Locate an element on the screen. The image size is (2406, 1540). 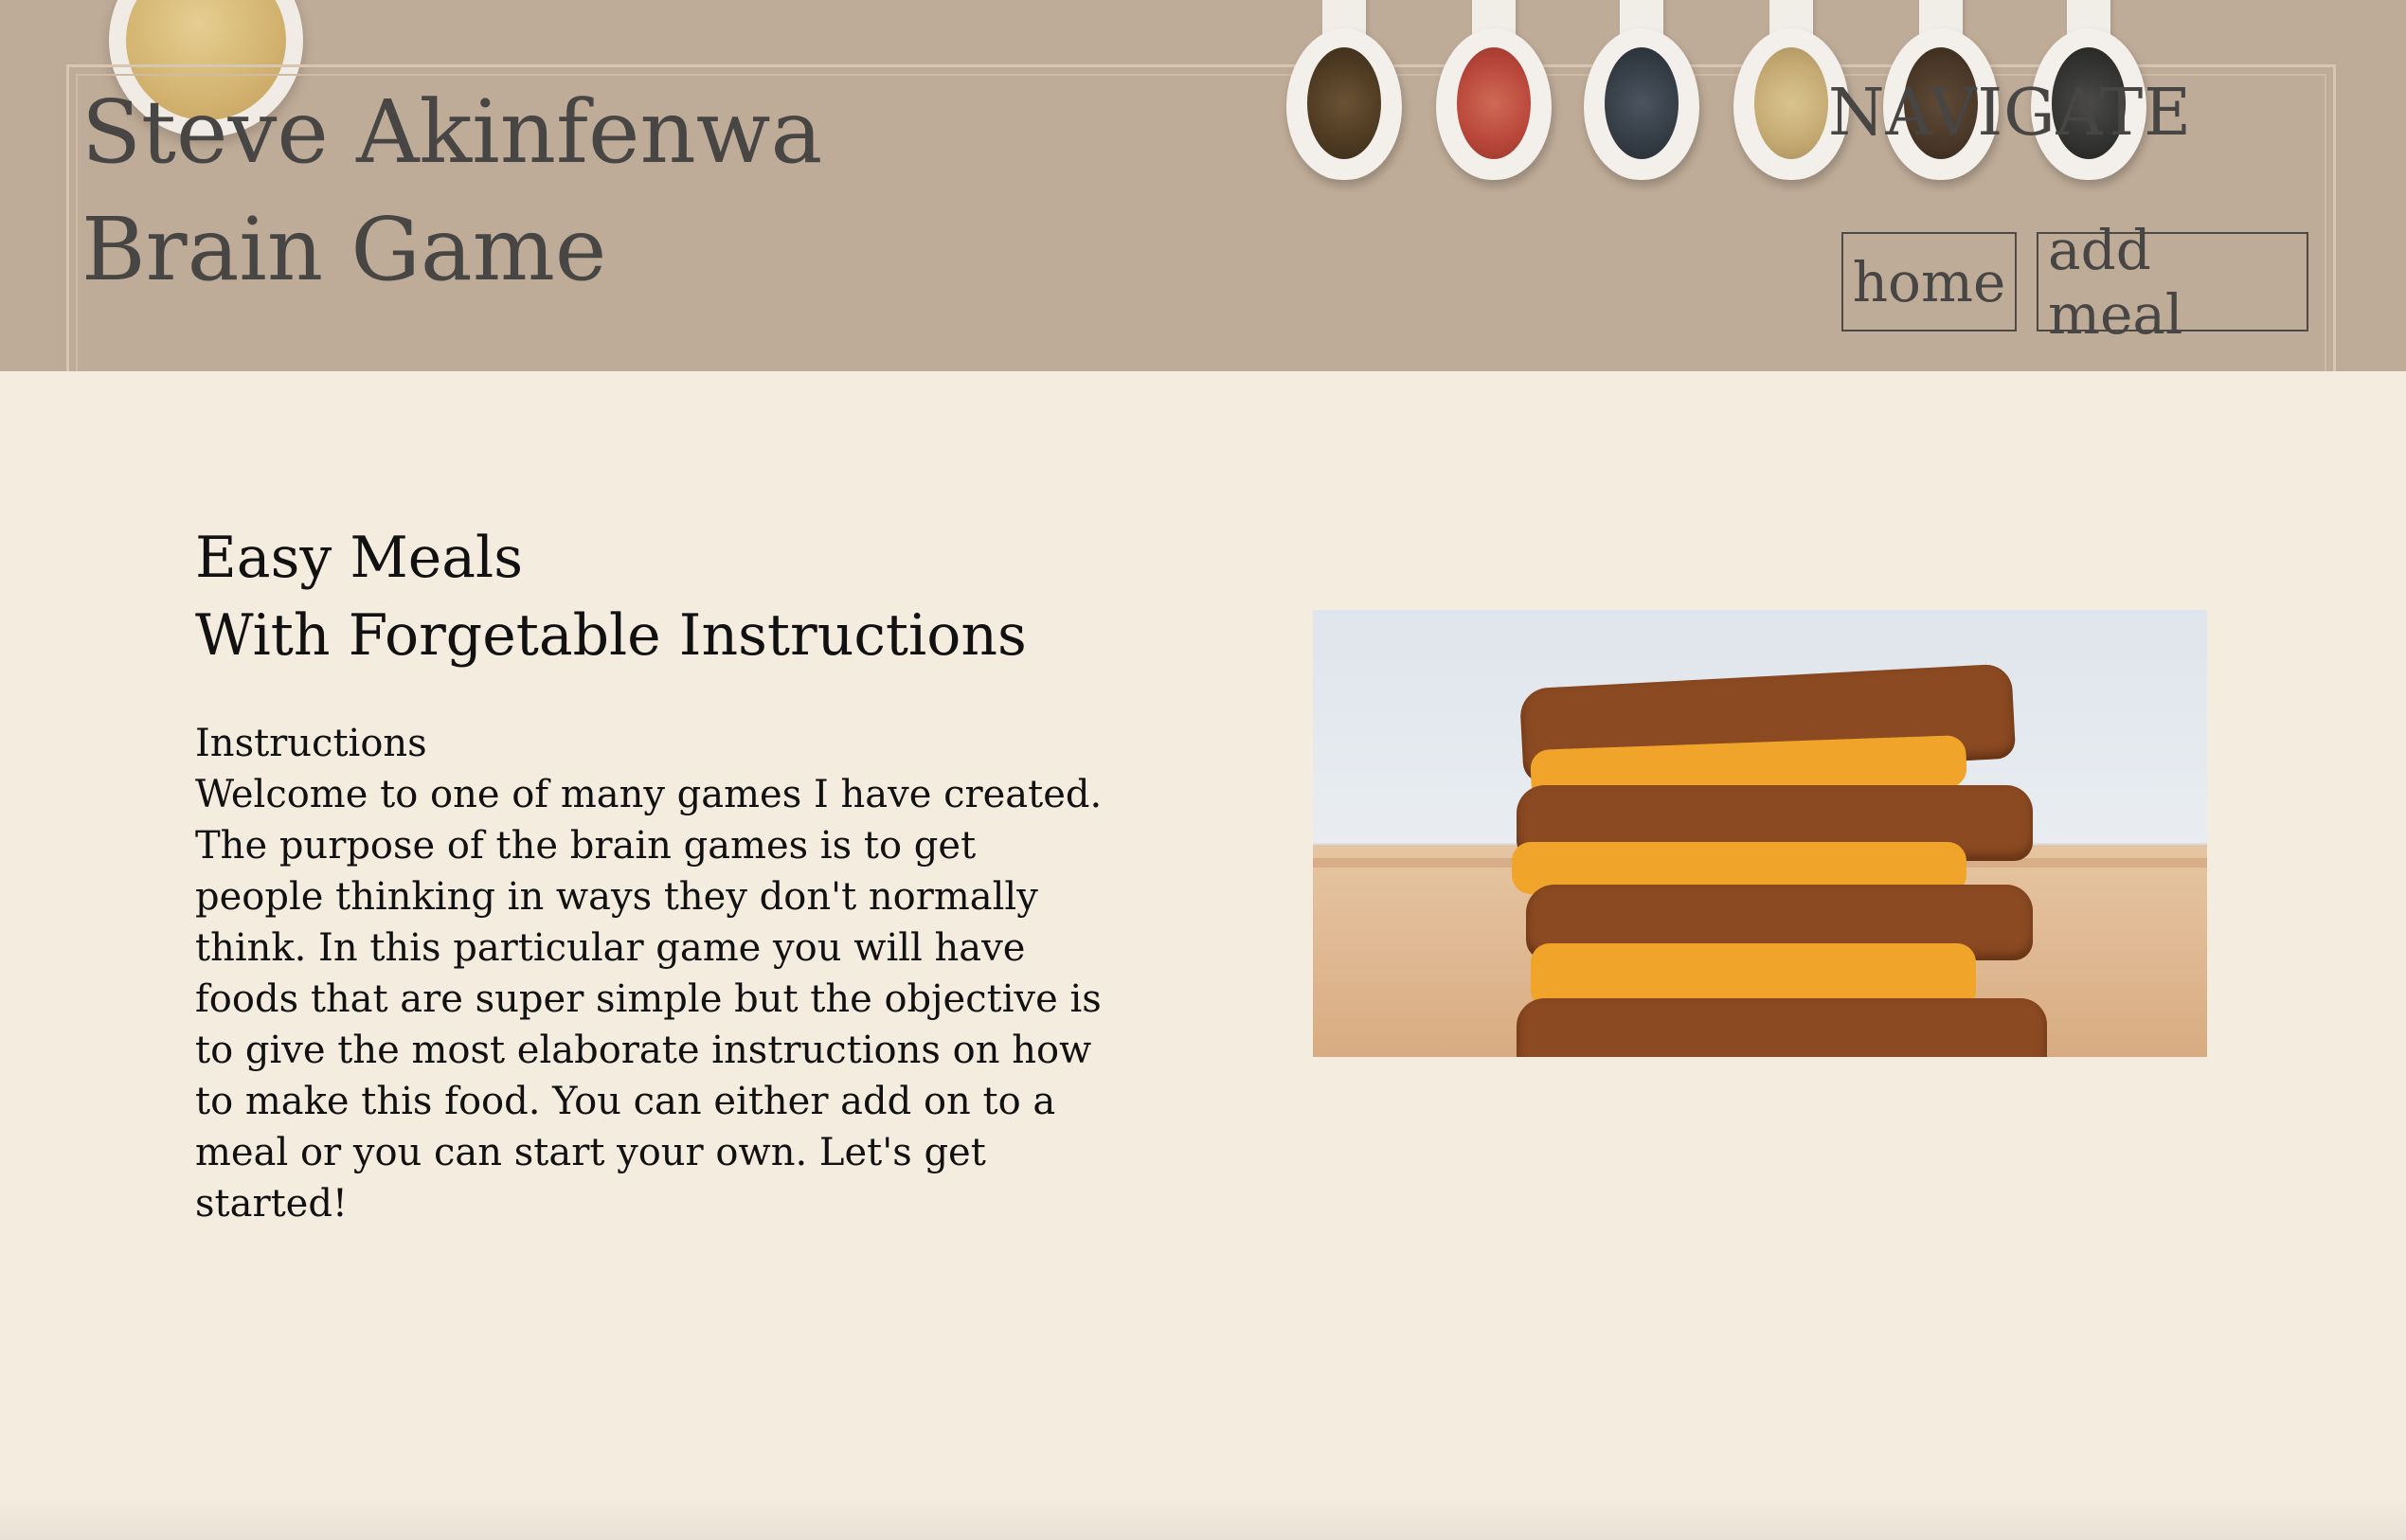
nav-add-meal-button: add meal is located at coordinates (2172, 282).